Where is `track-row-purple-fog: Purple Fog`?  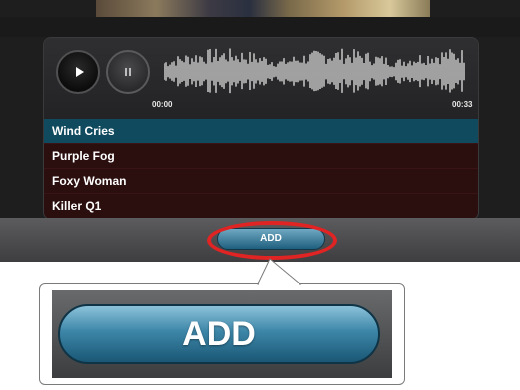
track-row-purple-fog: Purple Fog is located at coordinates (261, 156).